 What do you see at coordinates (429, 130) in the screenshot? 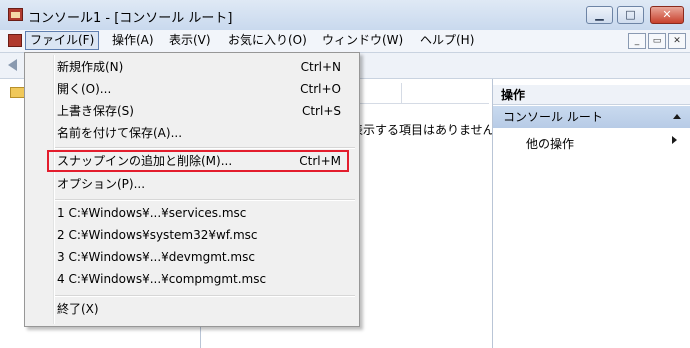
I see `empty-message: 表示する項目はありません。` at bounding box center [429, 130].